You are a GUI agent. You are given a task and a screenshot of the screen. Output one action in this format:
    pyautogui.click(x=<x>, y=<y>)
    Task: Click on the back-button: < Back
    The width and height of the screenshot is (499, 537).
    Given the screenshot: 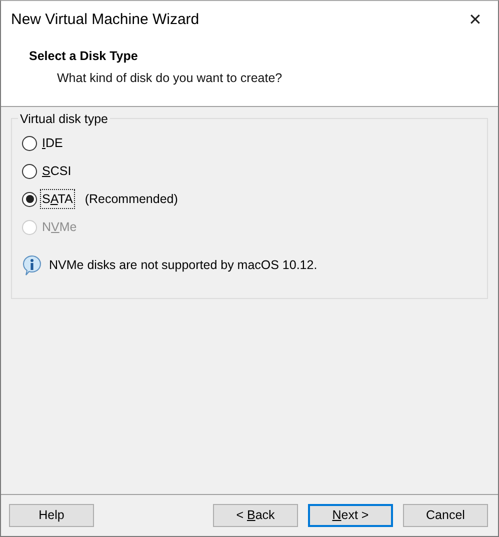 What is the action you would take?
    pyautogui.click(x=255, y=515)
    